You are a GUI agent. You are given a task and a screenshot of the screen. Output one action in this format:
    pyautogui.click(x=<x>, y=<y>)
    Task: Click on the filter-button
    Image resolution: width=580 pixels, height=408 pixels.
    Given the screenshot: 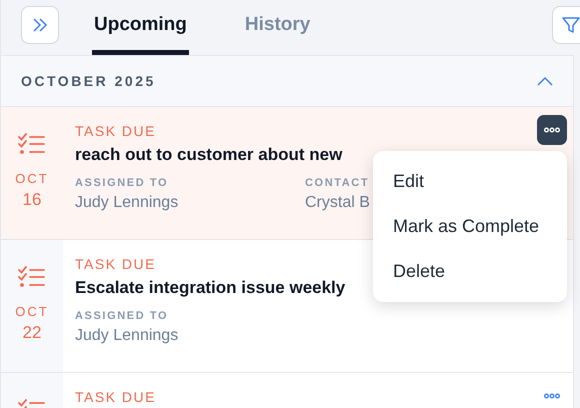 What is the action you would take?
    pyautogui.click(x=566, y=25)
    